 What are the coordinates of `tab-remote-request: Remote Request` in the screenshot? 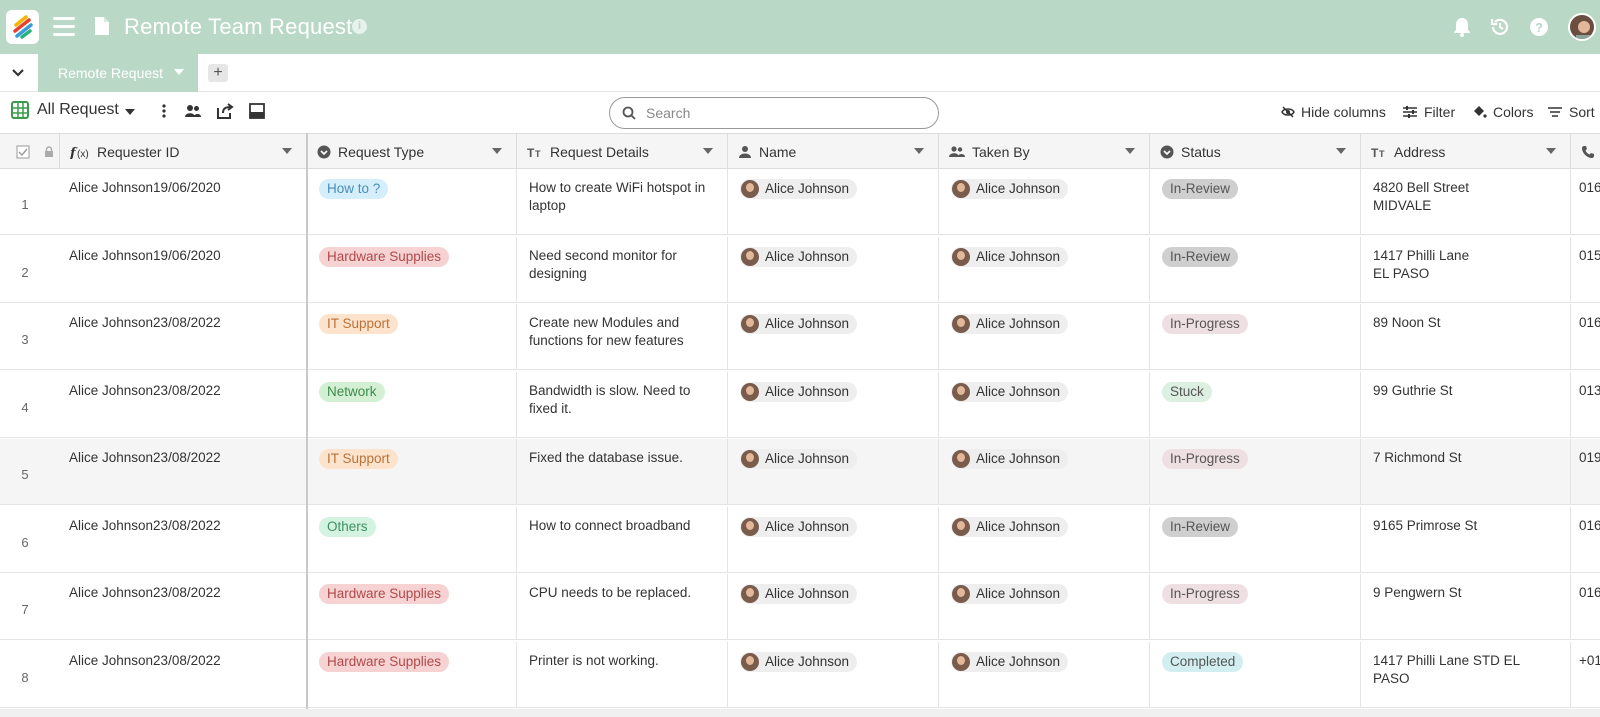 It's located at (118, 73).